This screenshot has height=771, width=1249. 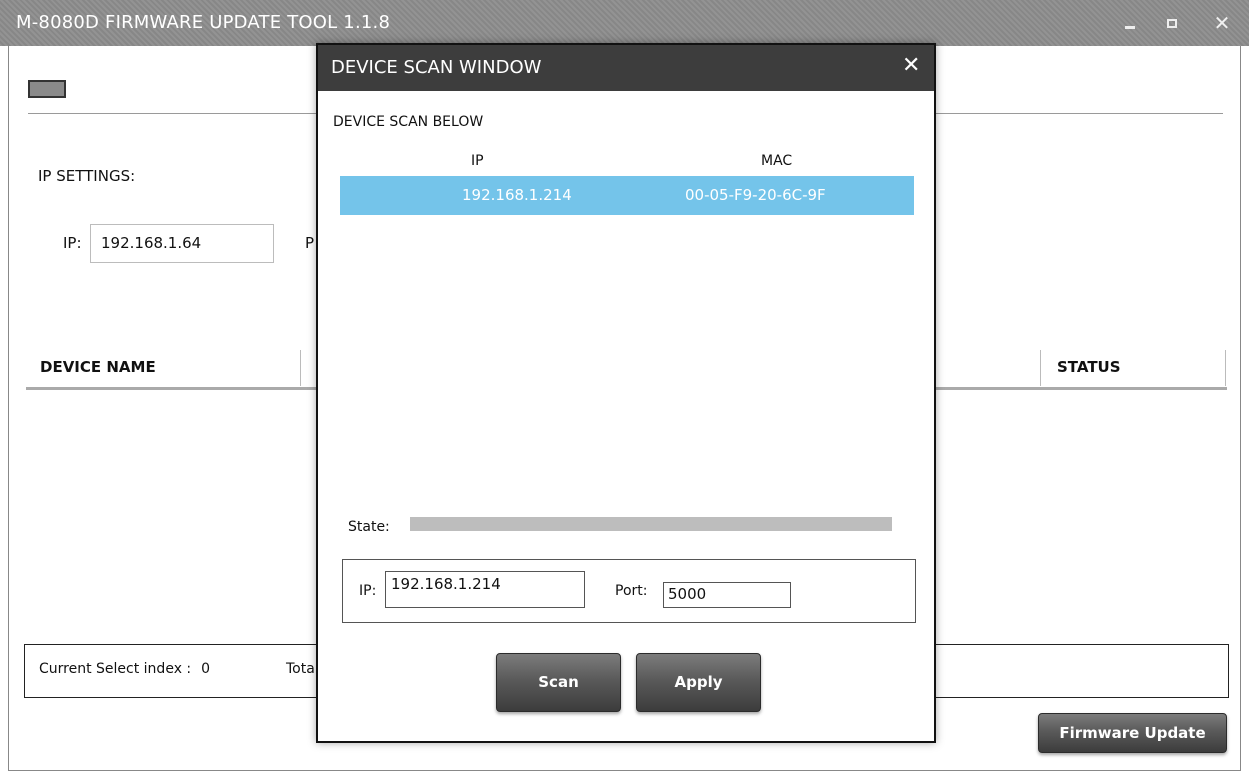 I want to click on column-header-status: STATUS, so click(x=1089, y=367).